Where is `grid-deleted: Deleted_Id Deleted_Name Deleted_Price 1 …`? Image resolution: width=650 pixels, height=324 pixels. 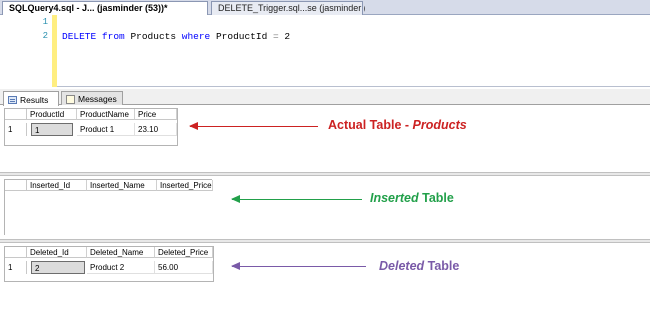 grid-deleted: Deleted_Id Deleted_Name Deleted_Price 1 … is located at coordinates (109, 264).